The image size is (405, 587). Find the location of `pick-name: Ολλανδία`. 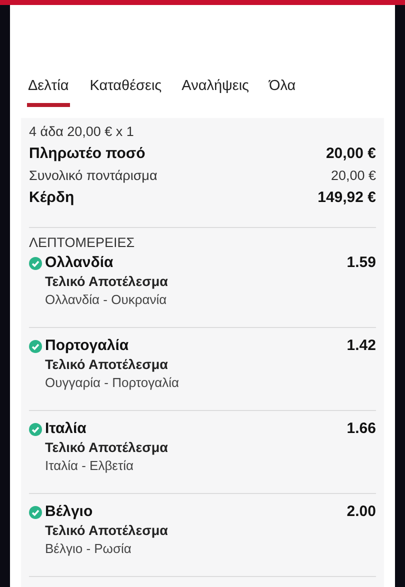

pick-name: Ολλανδία is located at coordinates (79, 263).